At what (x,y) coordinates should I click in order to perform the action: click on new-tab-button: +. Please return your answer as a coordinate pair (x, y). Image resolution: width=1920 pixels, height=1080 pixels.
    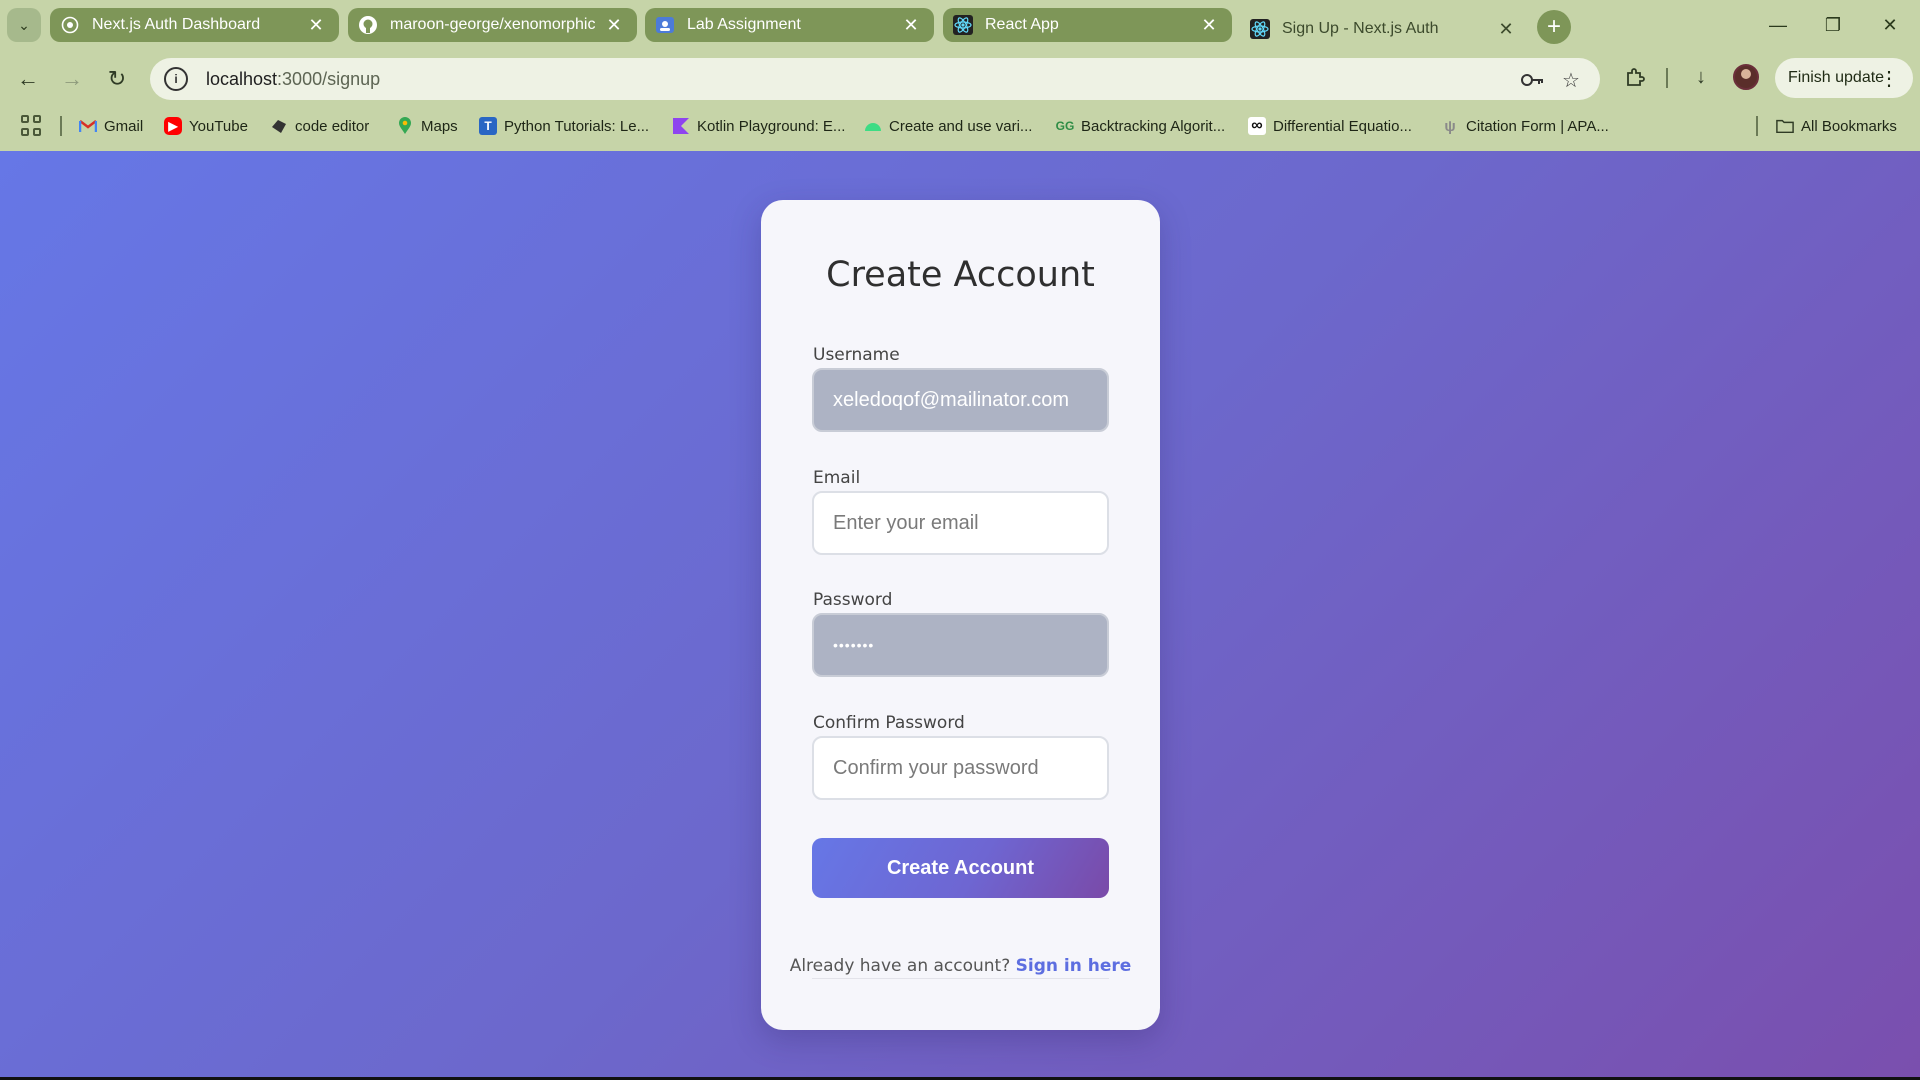
    Looking at the image, I should click on (1554, 27).